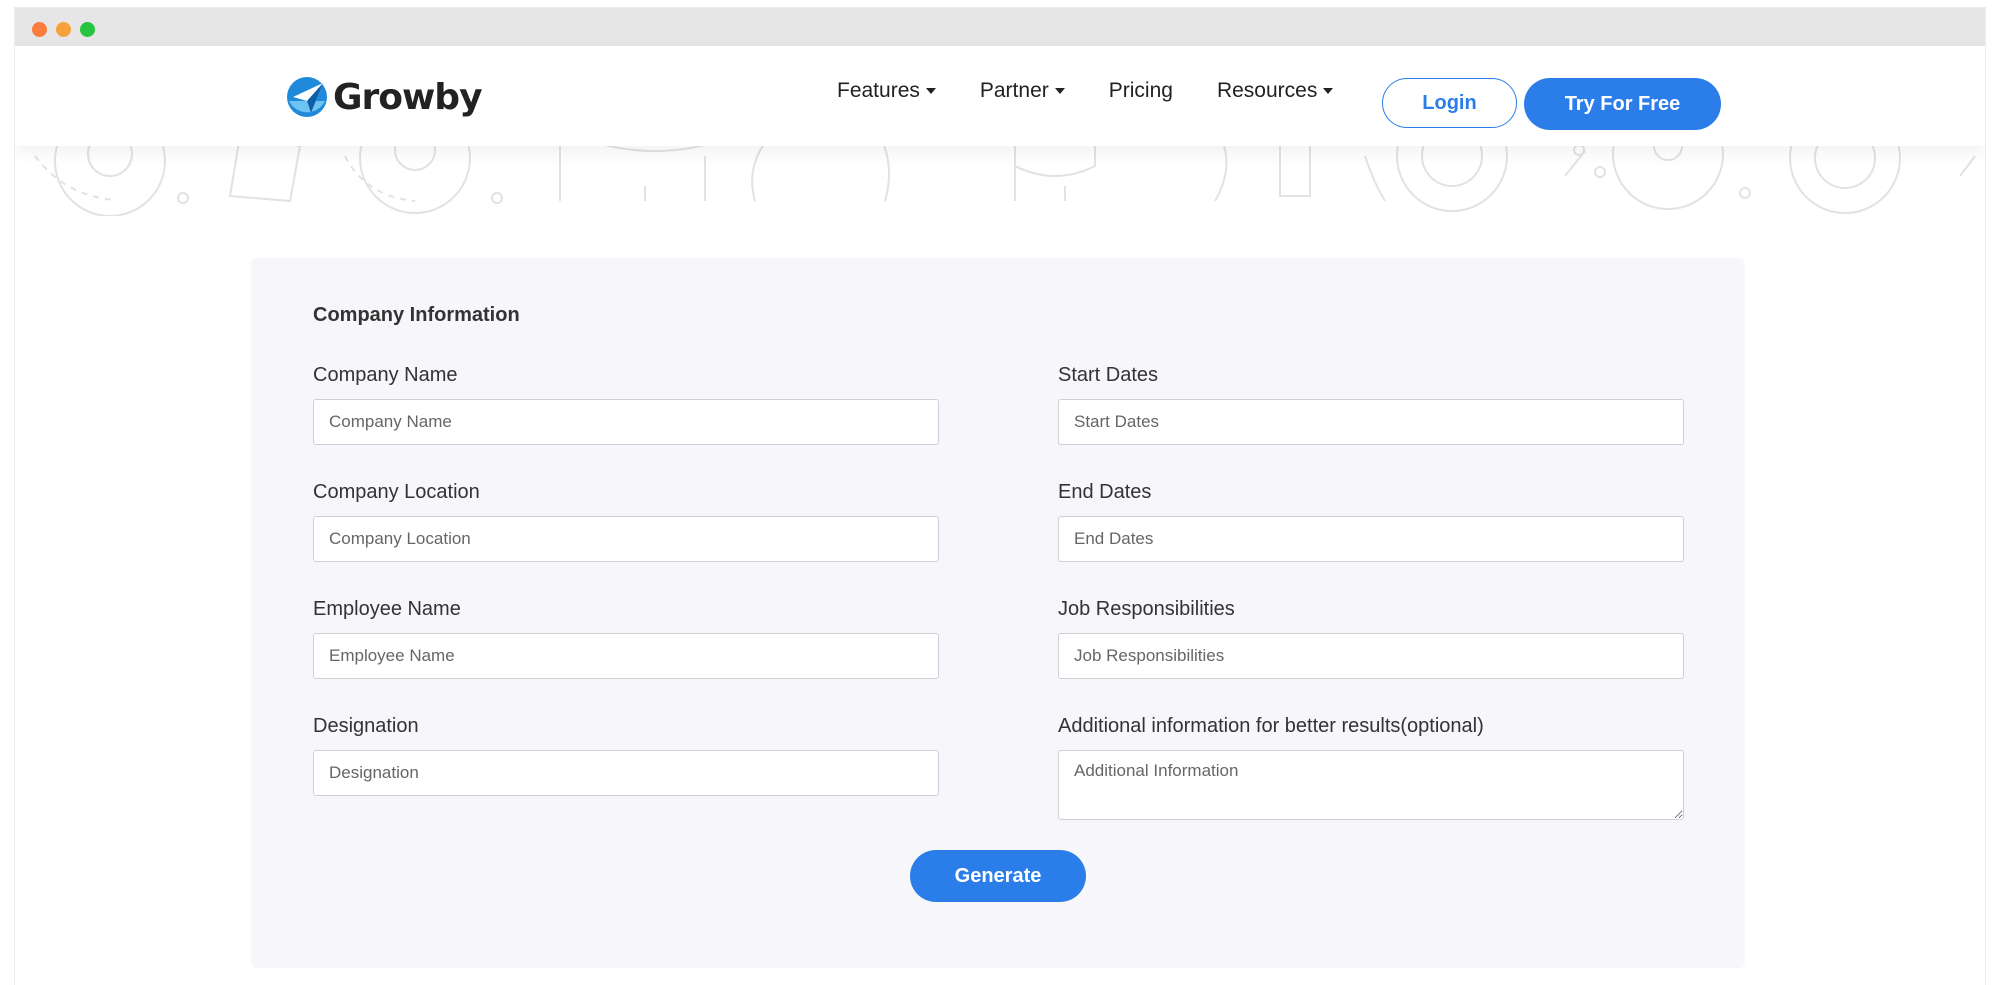  I want to click on designation-input, so click(626, 773).